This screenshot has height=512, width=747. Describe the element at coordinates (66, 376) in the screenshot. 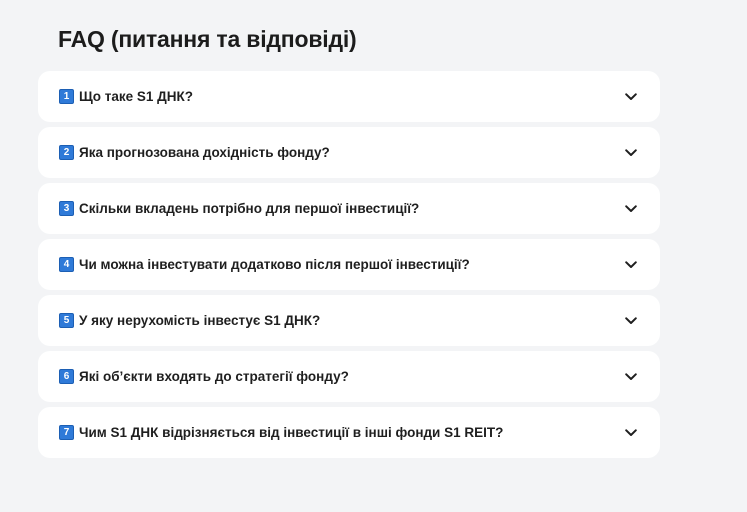

I see `number-badge-icon: 6` at that location.